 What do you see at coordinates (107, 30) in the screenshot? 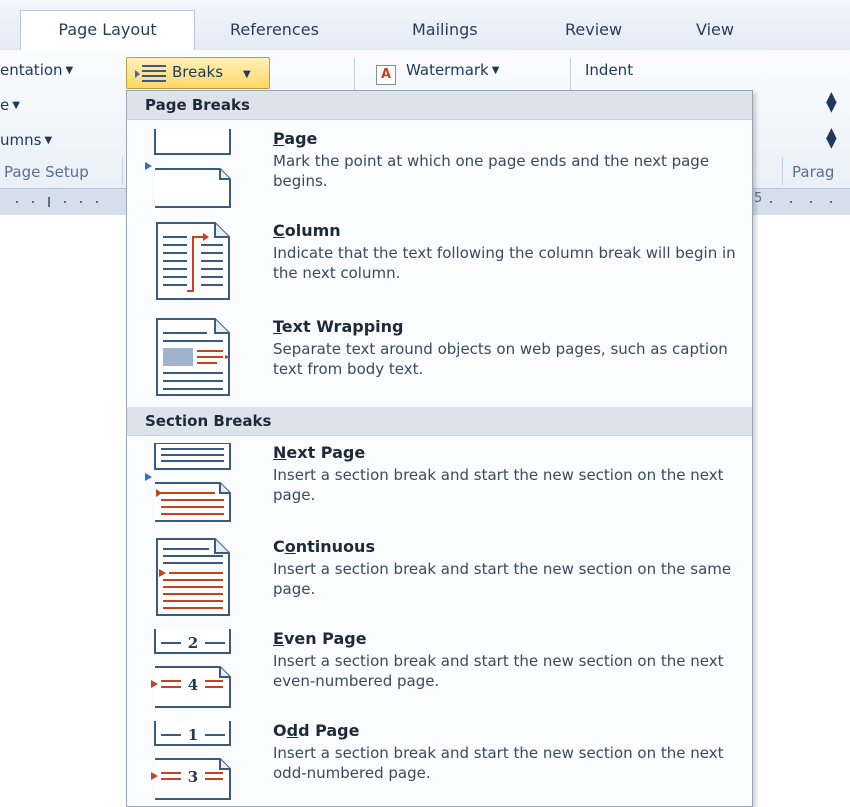
I see `tab-page-layout: Page Layout` at bounding box center [107, 30].